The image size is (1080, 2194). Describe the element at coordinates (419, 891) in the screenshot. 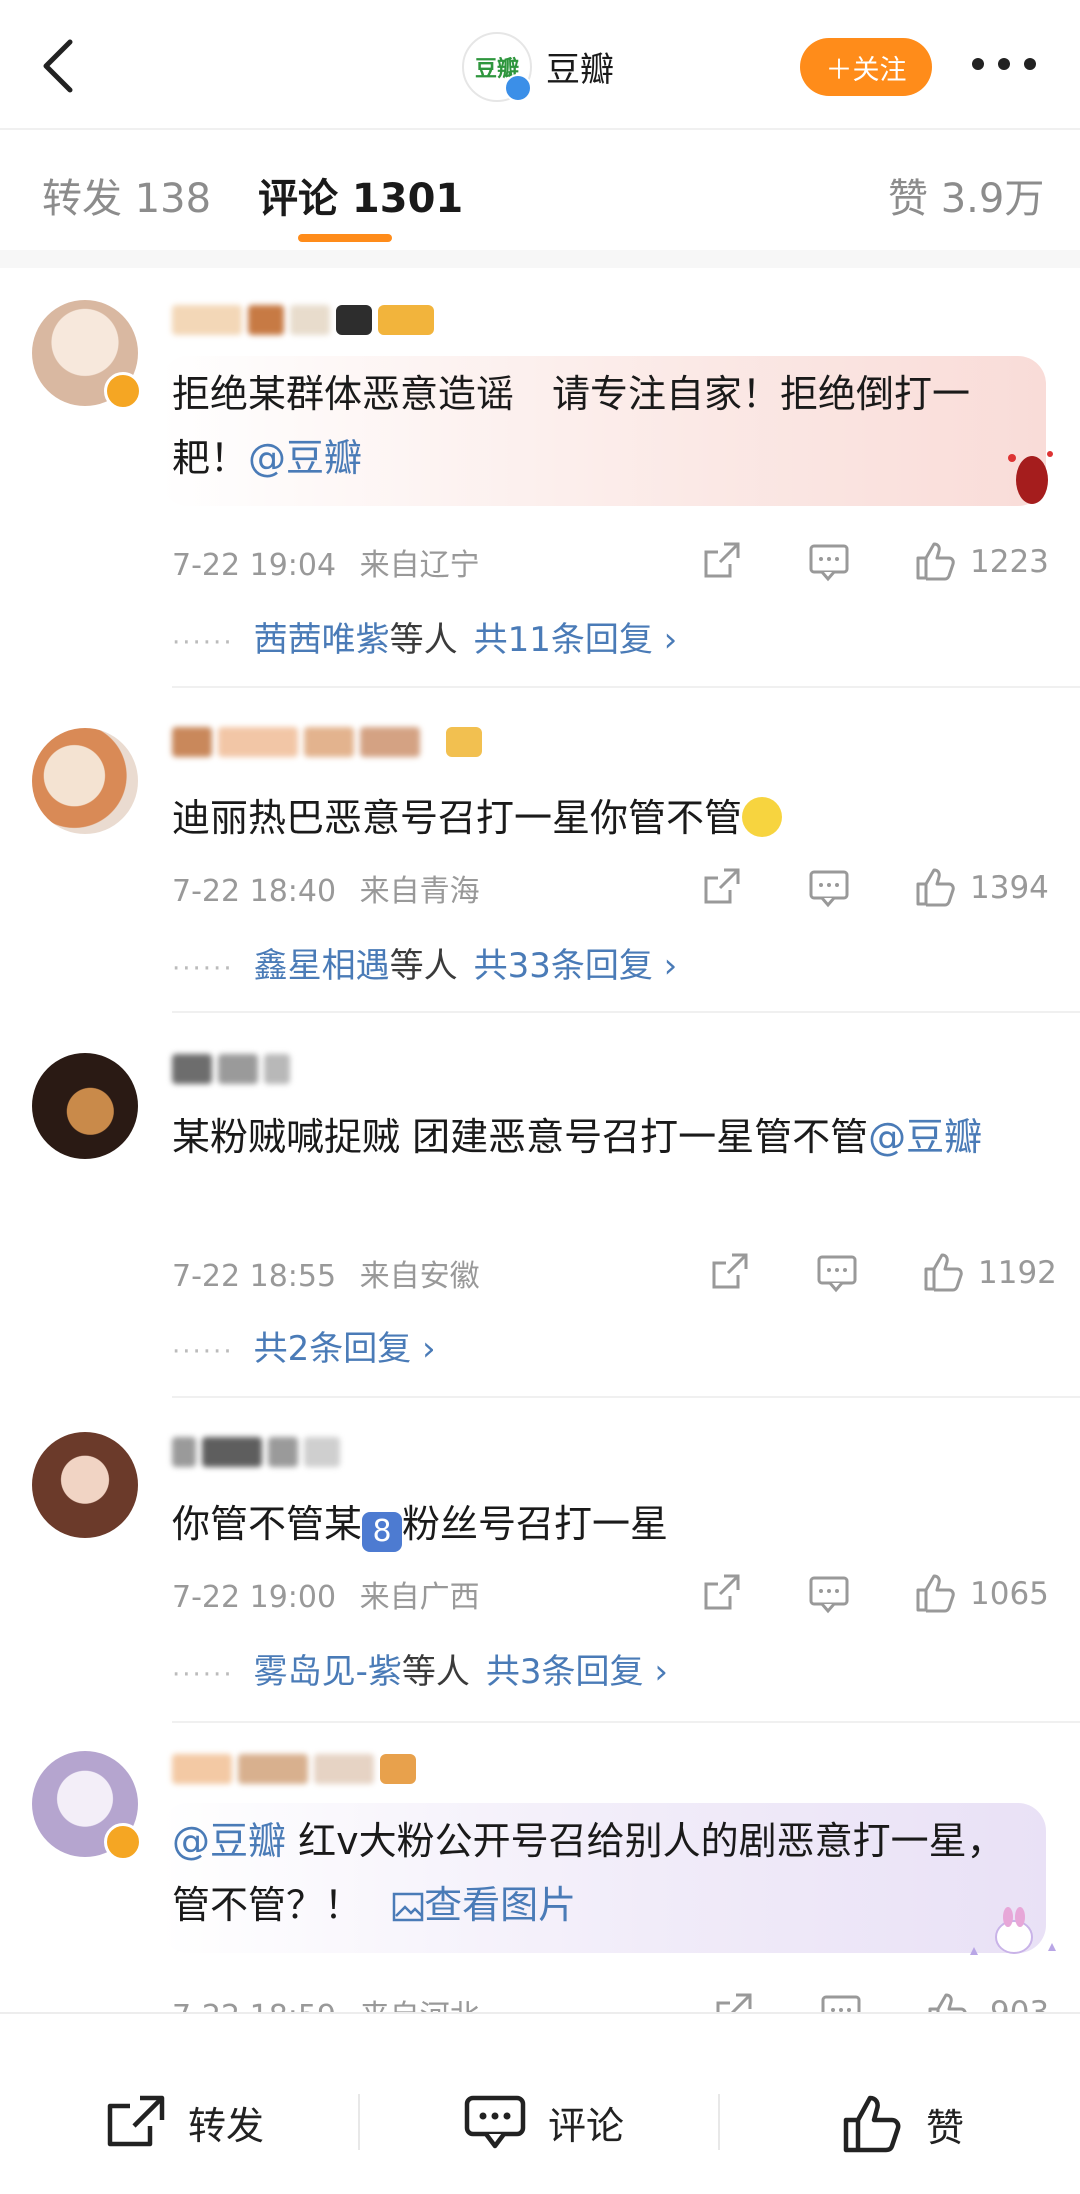

I see `comment-location: 来自青海` at that location.